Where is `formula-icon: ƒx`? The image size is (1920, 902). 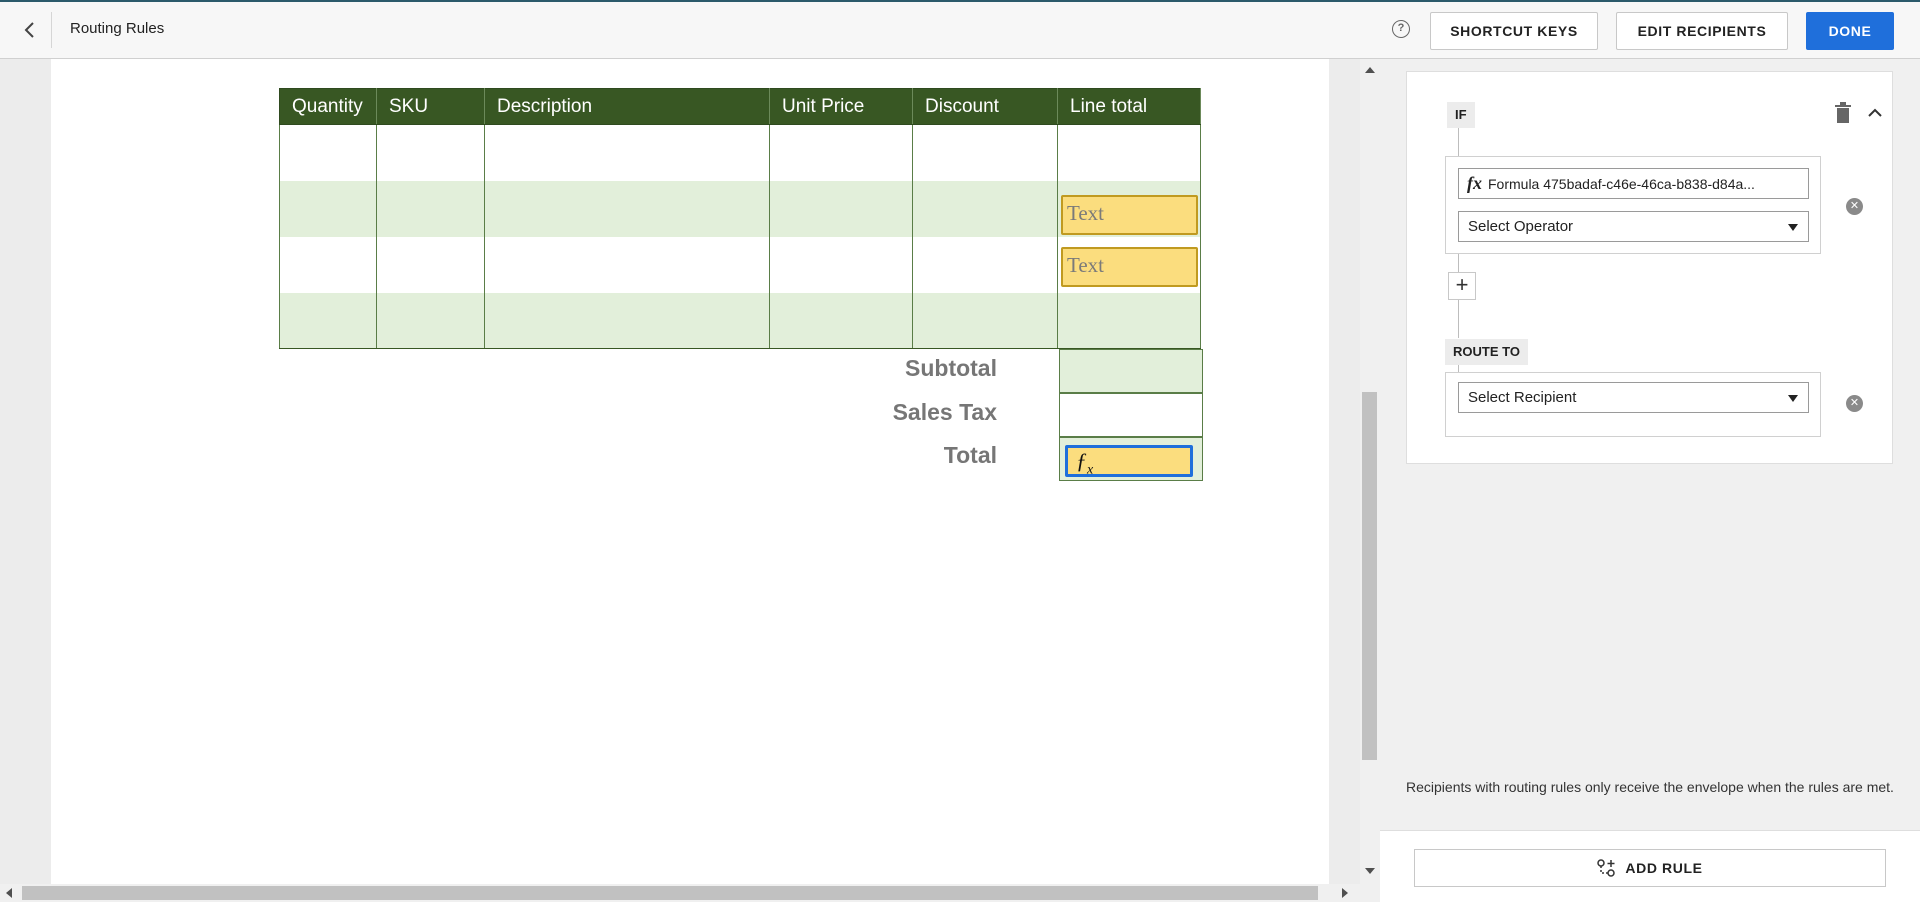 formula-icon: ƒx is located at coordinates (1085, 463).